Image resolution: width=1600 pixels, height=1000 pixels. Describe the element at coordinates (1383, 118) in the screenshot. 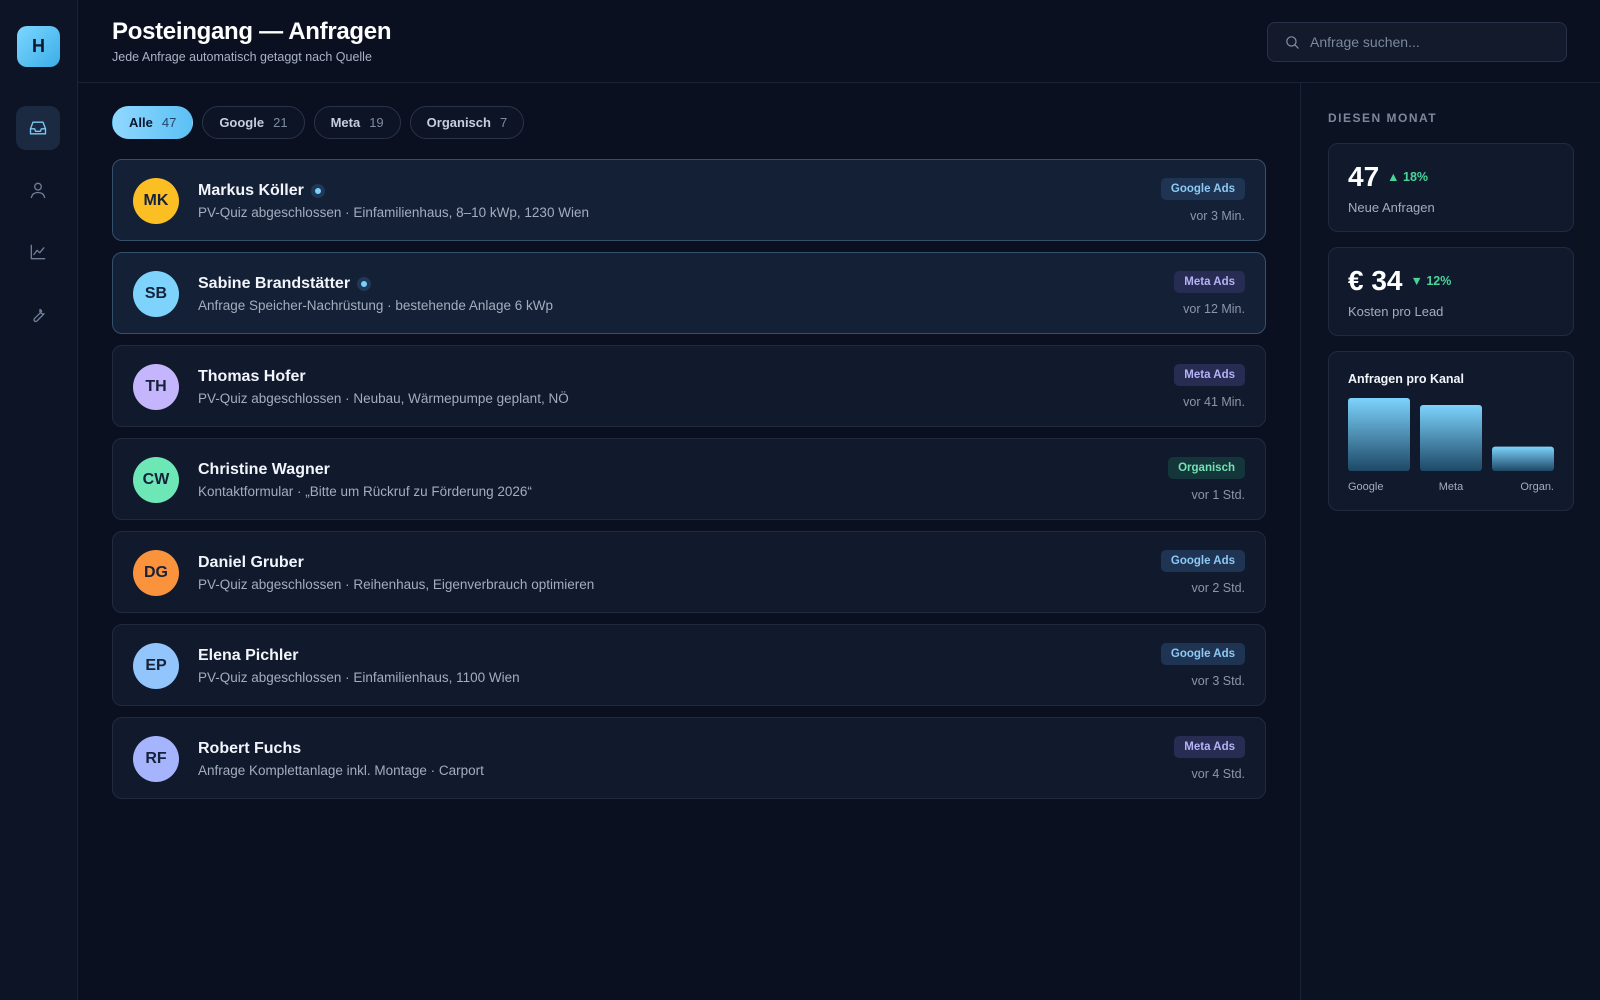

I see `section-label: DIESEN MONAT` at that location.